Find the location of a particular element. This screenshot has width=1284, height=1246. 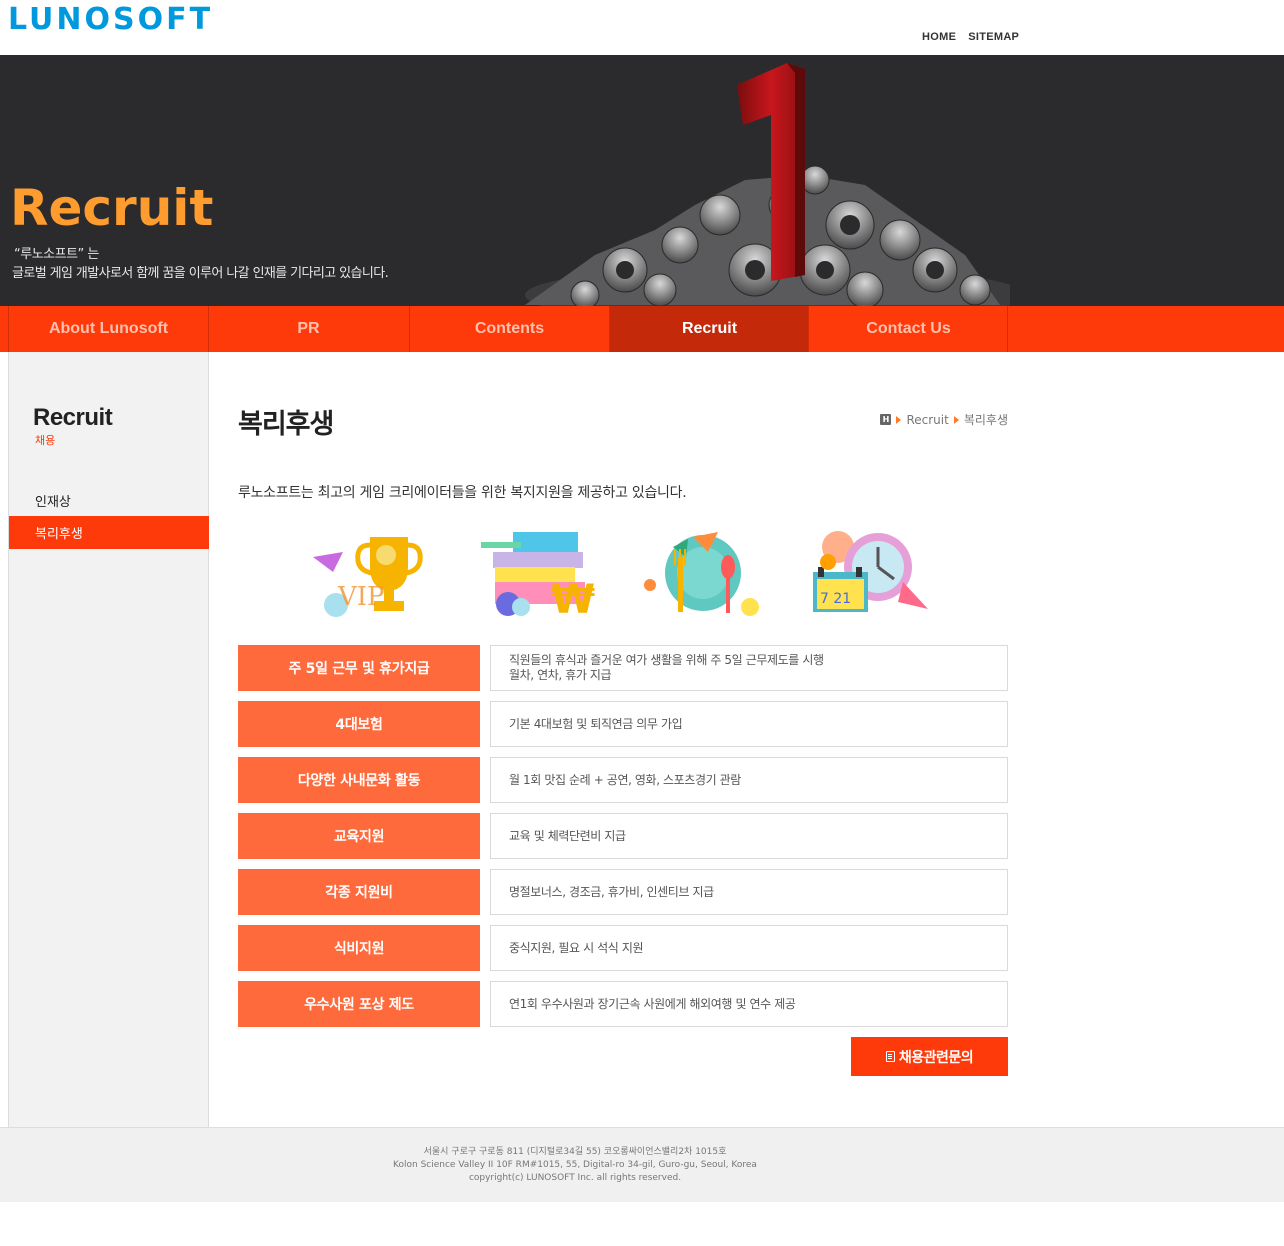

benefit-label: 각종 지원비 is located at coordinates (359, 892).